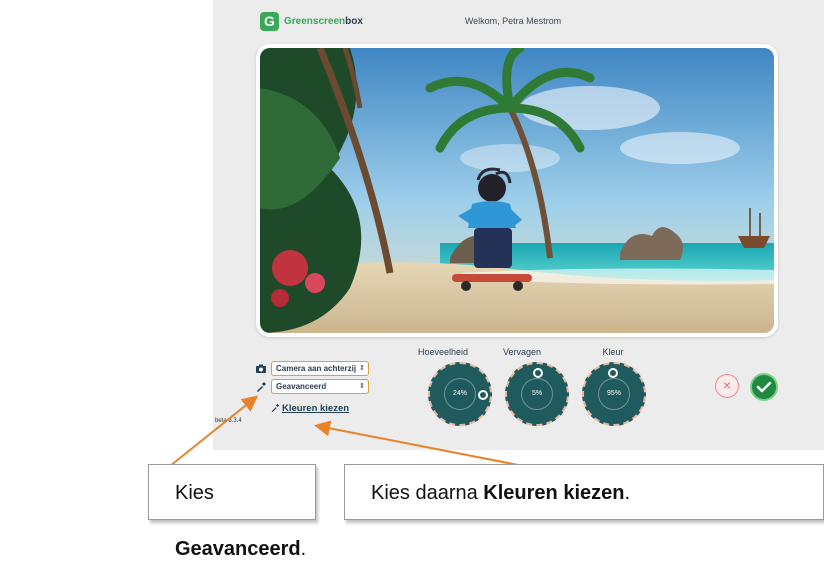 The width and height of the screenshot is (824, 577). Describe the element at coordinates (238, 549) in the screenshot. I see `caption-left-bold: Geavanceerd` at that location.